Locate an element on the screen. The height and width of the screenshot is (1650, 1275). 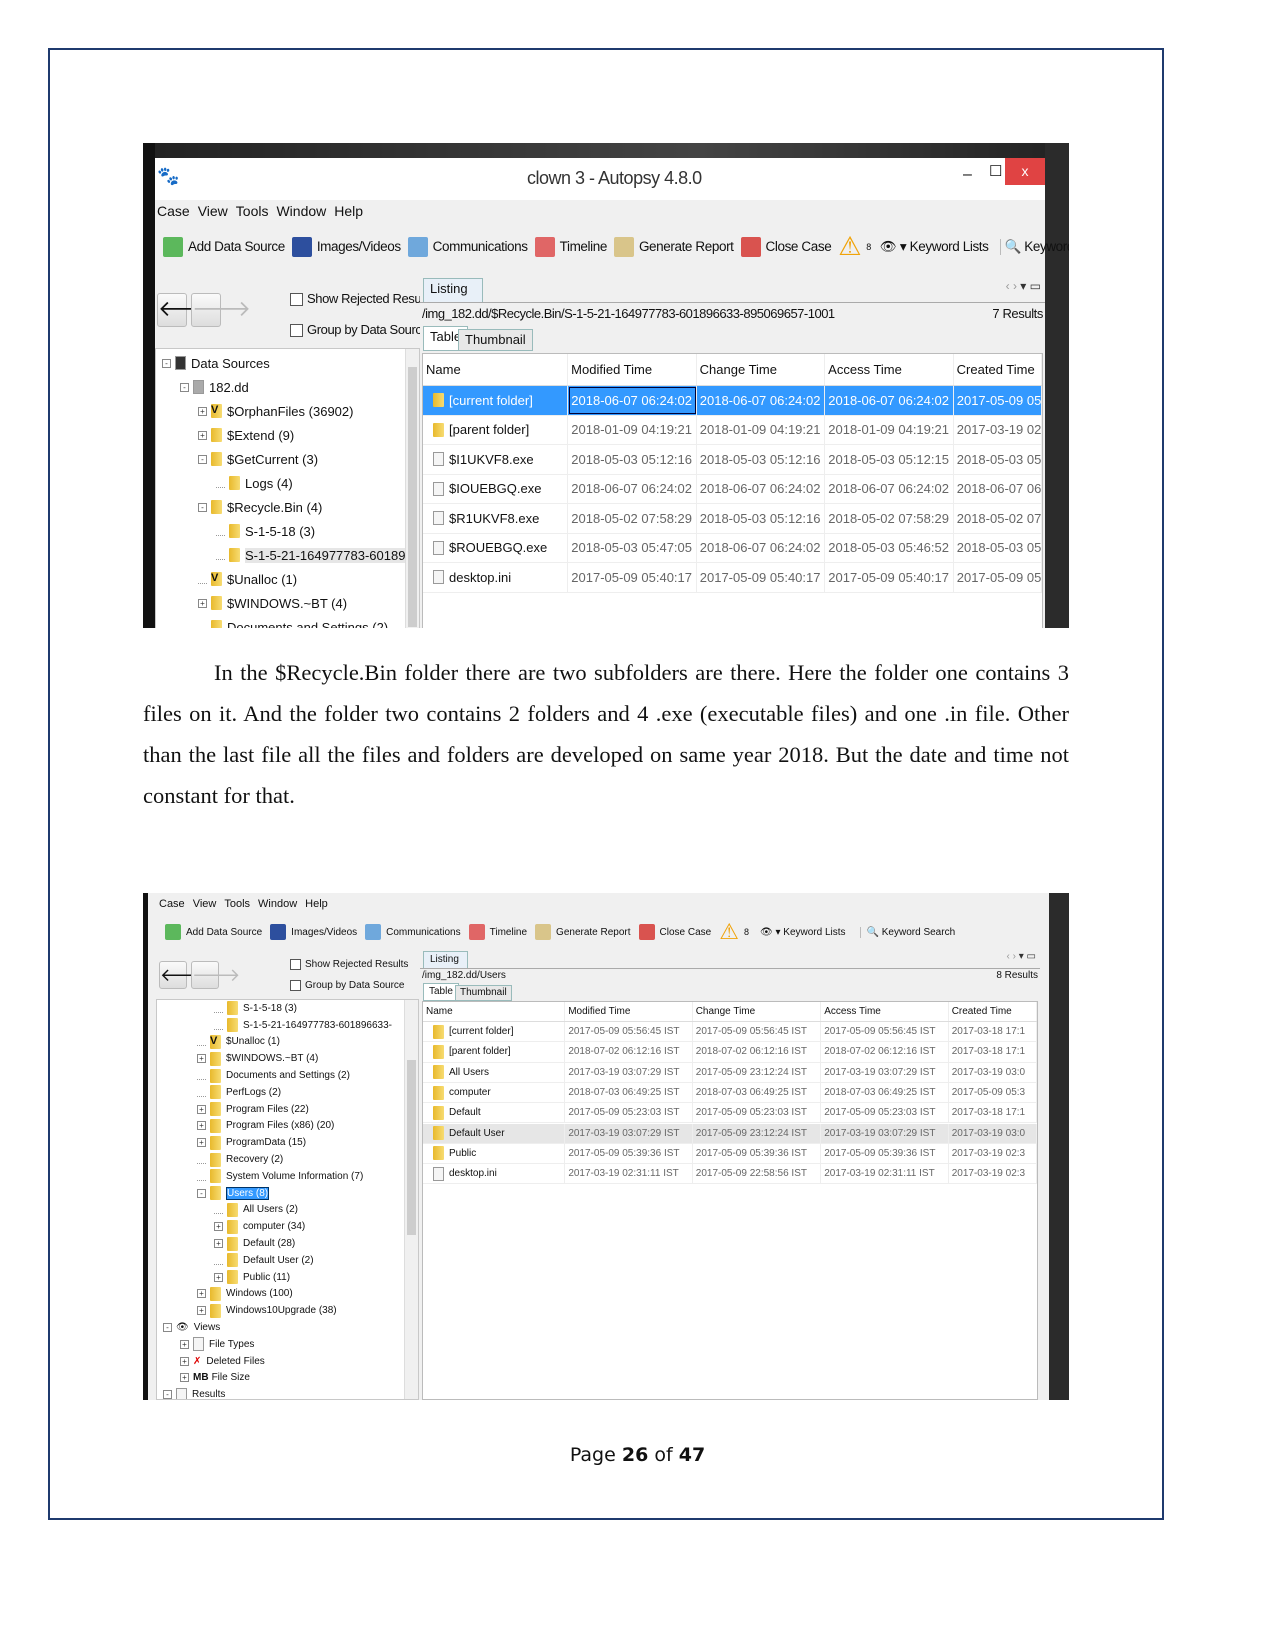
menu-case: Case is located at coordinates (173, 211).